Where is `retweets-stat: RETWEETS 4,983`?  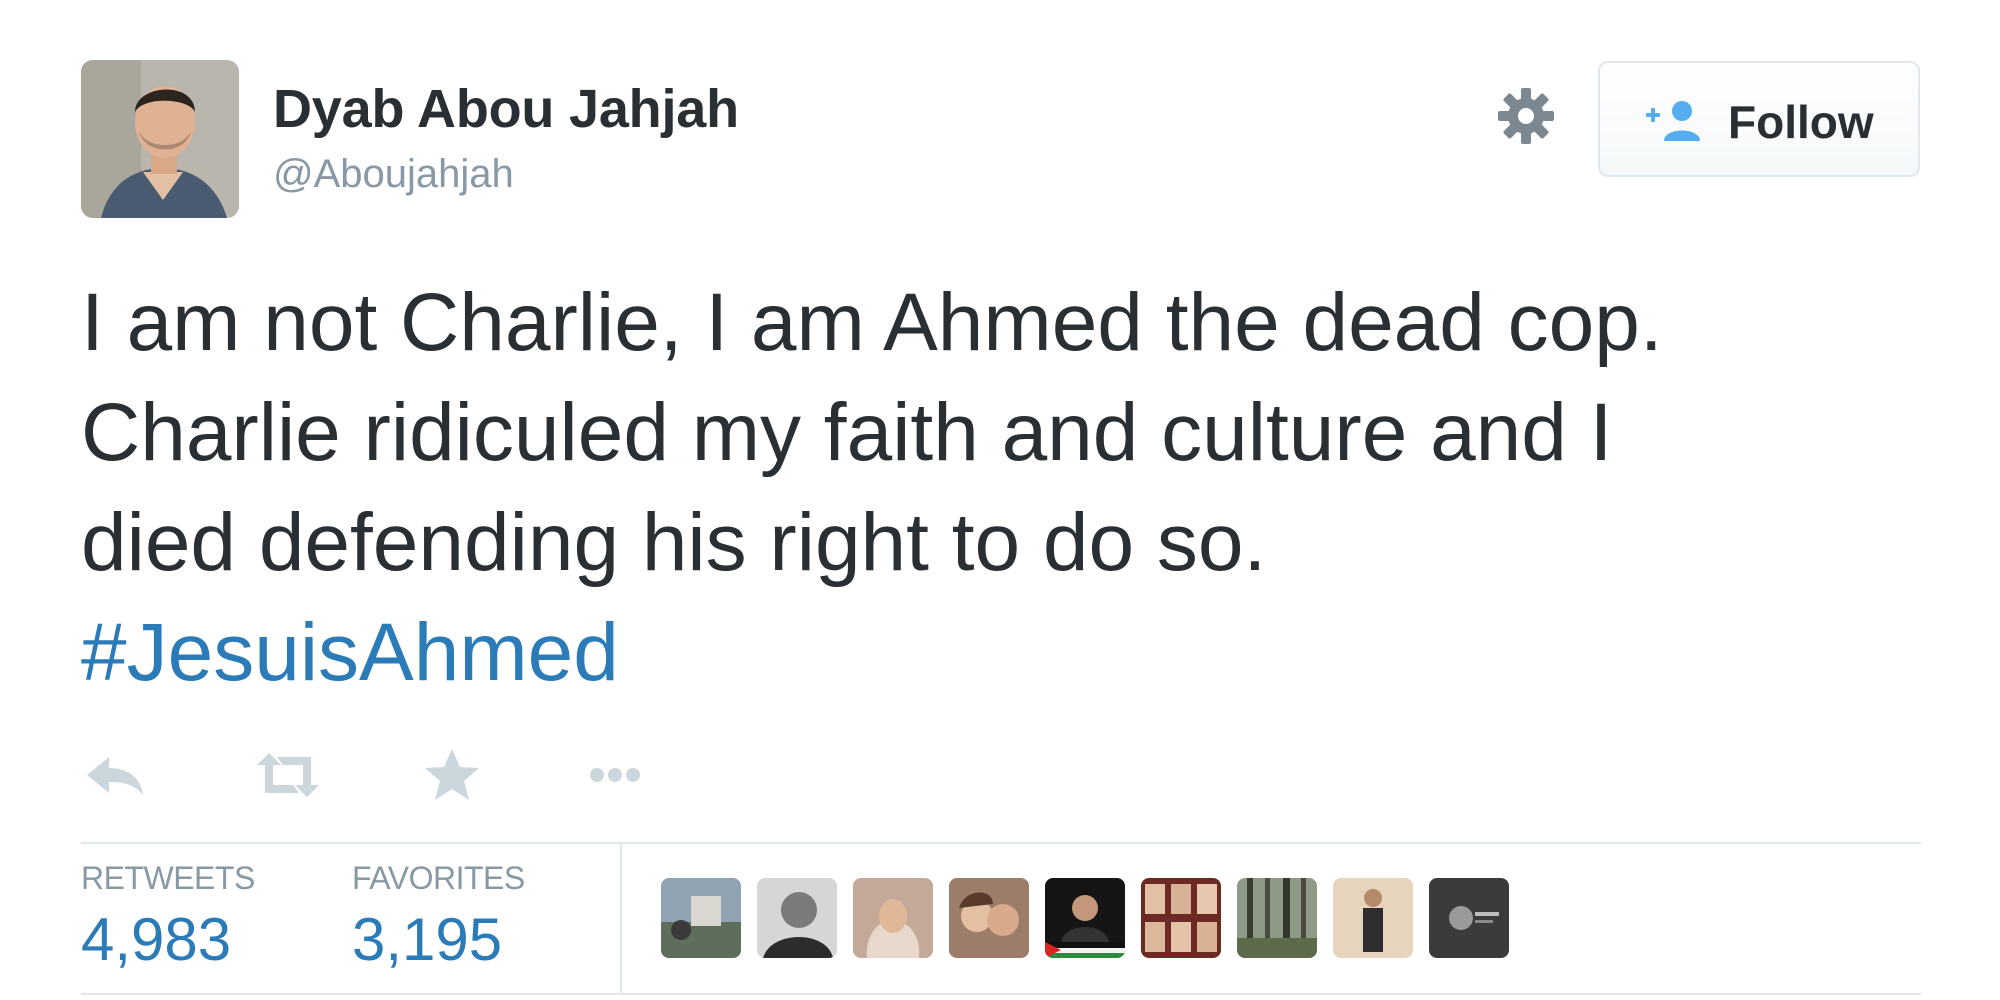 retweets-stat: RETWEETS 4,983 is located at coordinates (168, 917).